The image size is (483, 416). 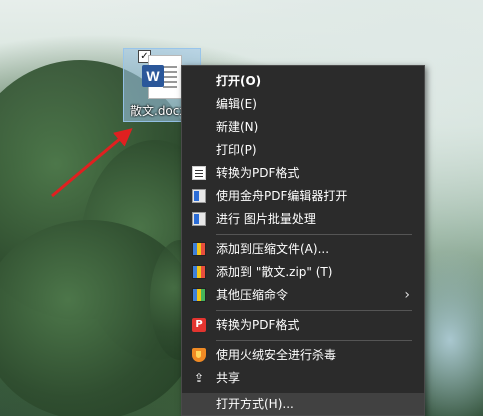 What do you see at coordinates (199, 325) in the screenshot?
I see `pdf-red-icon: P` at bounding box center [199, 325].